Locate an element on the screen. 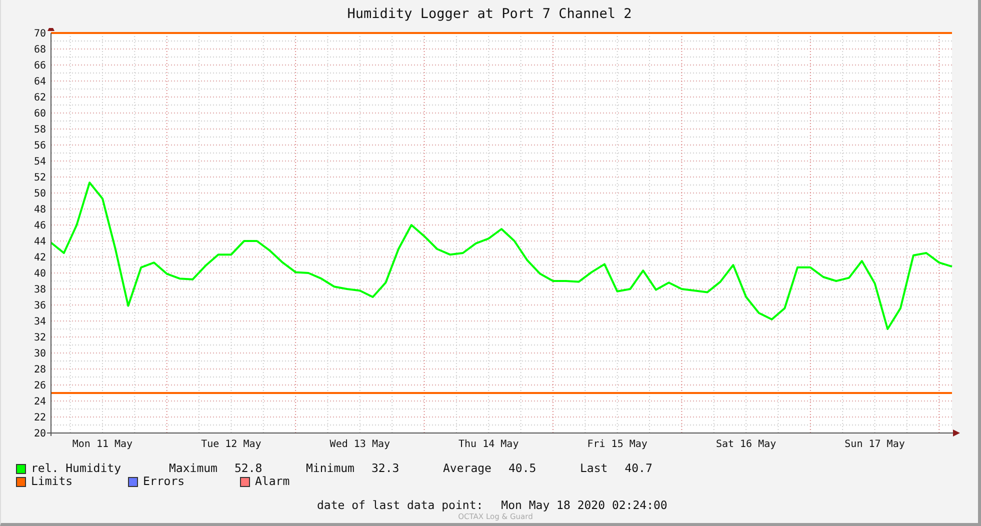  y-tick-label: 46 is located at coordinates (40, 226).